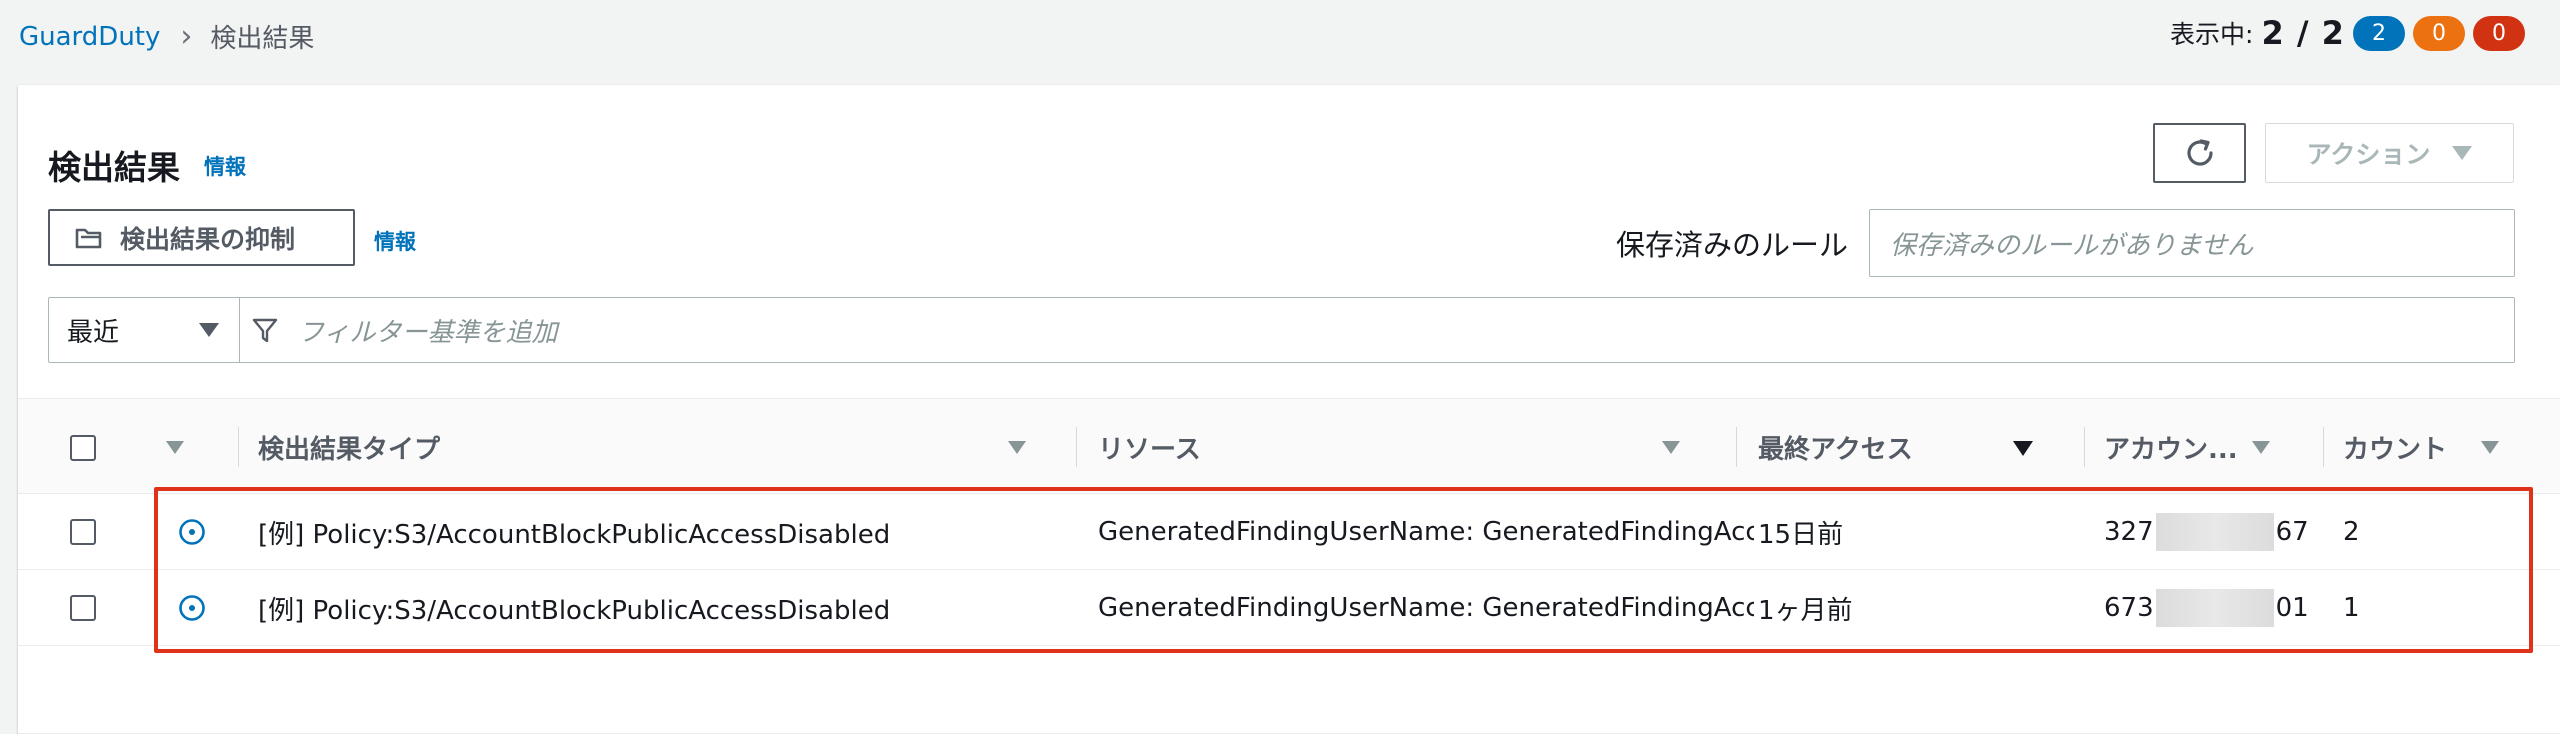 This screenshot has width=2560, height=734. What do you see at coordinates (262, 39) in the screenshot?
I see `breadcrumb-current: 検出結果` at bounding box center [262, 39].